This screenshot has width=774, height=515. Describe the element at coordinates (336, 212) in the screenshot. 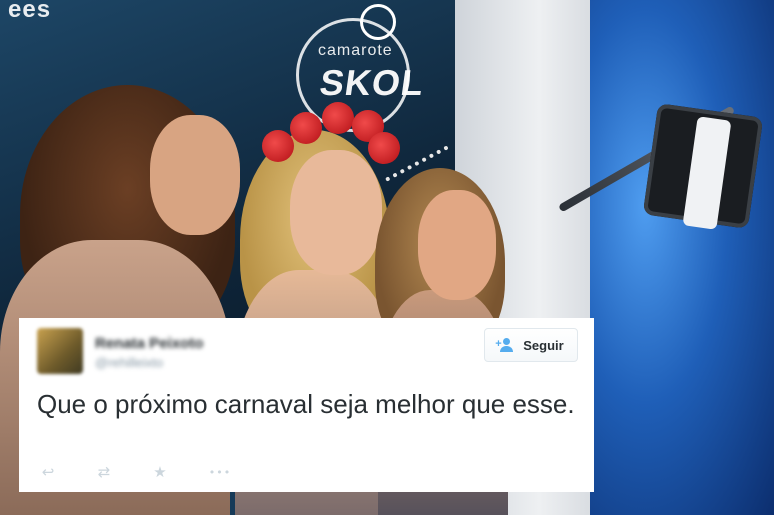

I see `woman-center-face` at that location.